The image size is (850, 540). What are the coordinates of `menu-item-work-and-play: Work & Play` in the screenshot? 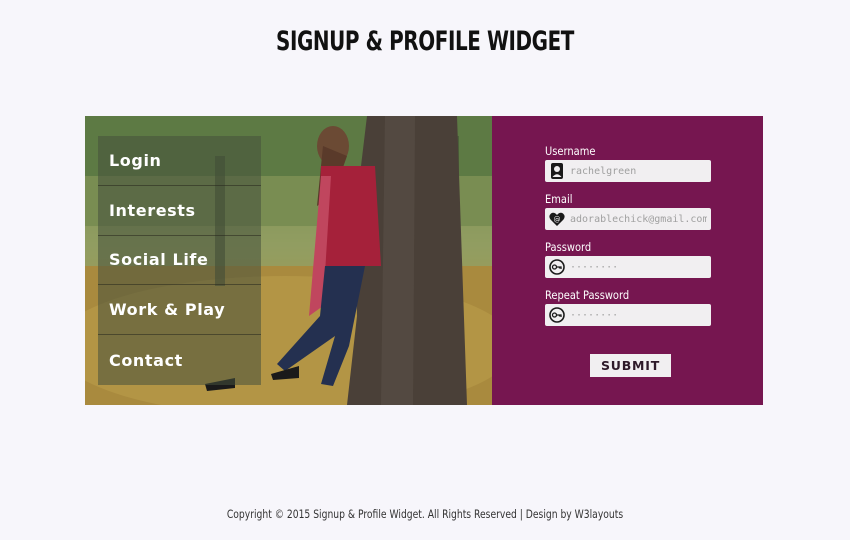 It's located at (179, 310).